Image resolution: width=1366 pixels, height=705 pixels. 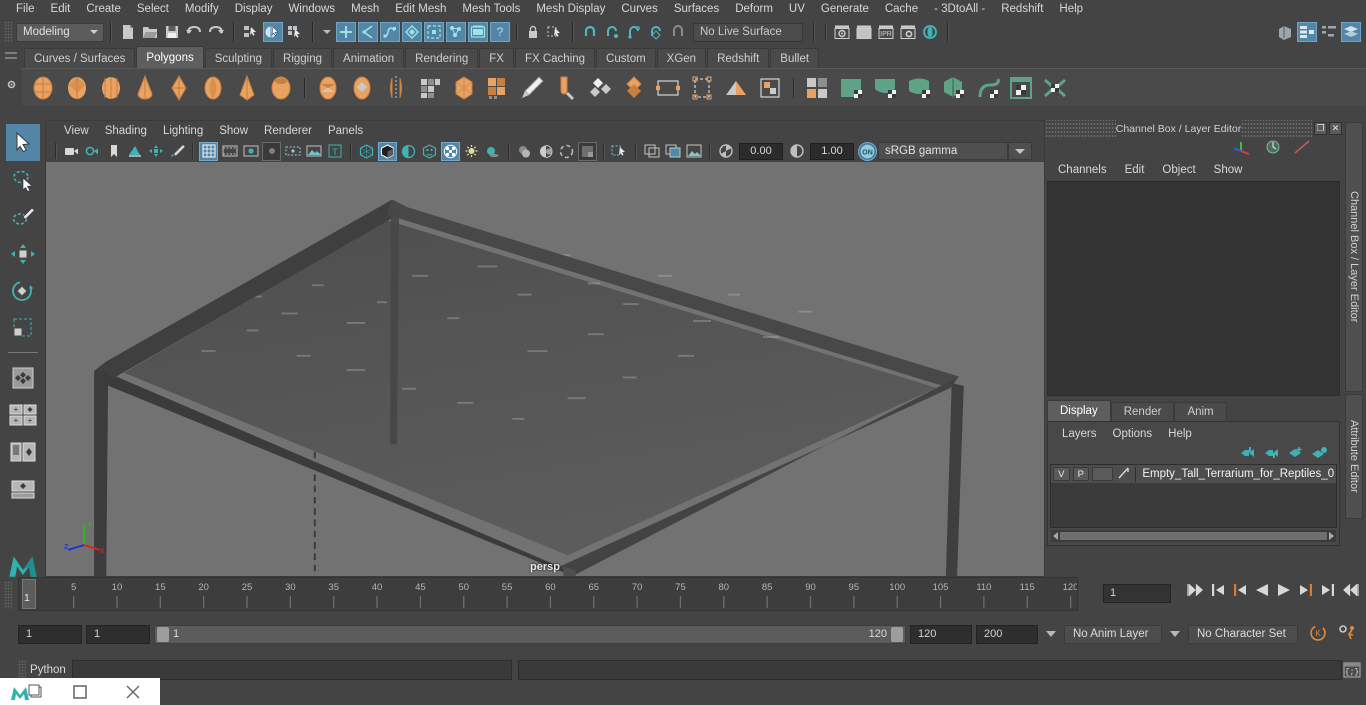 What do you see at coordinates (194, 32) in the screenshot?
I see `undo-icon` at bounding box center [194, 32].